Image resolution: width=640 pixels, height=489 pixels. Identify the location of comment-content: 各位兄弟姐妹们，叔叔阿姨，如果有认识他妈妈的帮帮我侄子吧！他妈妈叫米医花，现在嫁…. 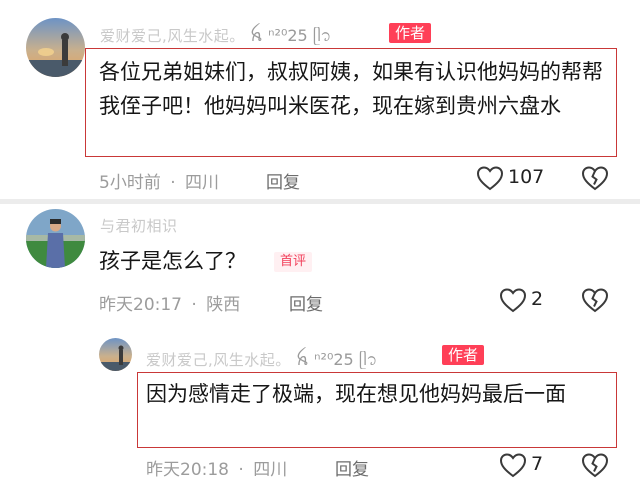
(351, 89).